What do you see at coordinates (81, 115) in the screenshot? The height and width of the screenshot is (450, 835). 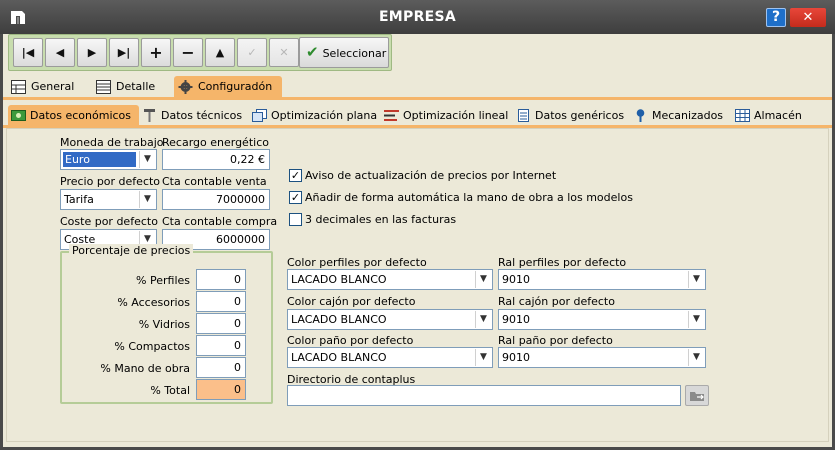 I see `subtab-datos-economicos-label: Datos económicos` at bounding box center [81, 115].